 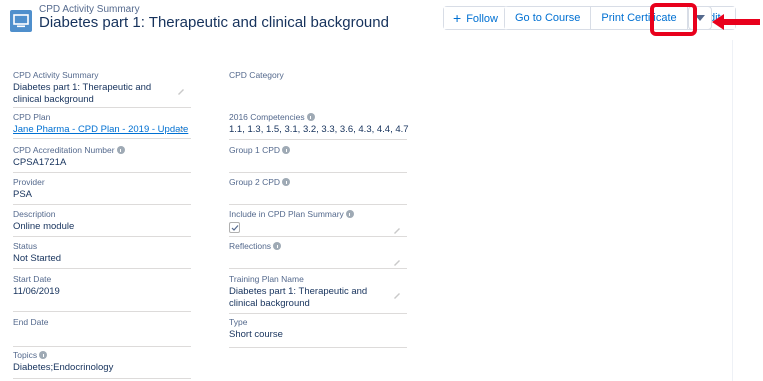 I want to click on field-start-date: Start Date 11/06/2019, so click(x=102, y=293).